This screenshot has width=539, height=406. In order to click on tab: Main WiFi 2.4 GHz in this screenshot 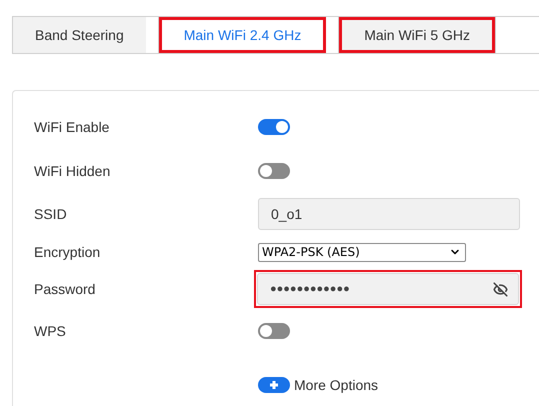, I will do `click(242, 35)`.